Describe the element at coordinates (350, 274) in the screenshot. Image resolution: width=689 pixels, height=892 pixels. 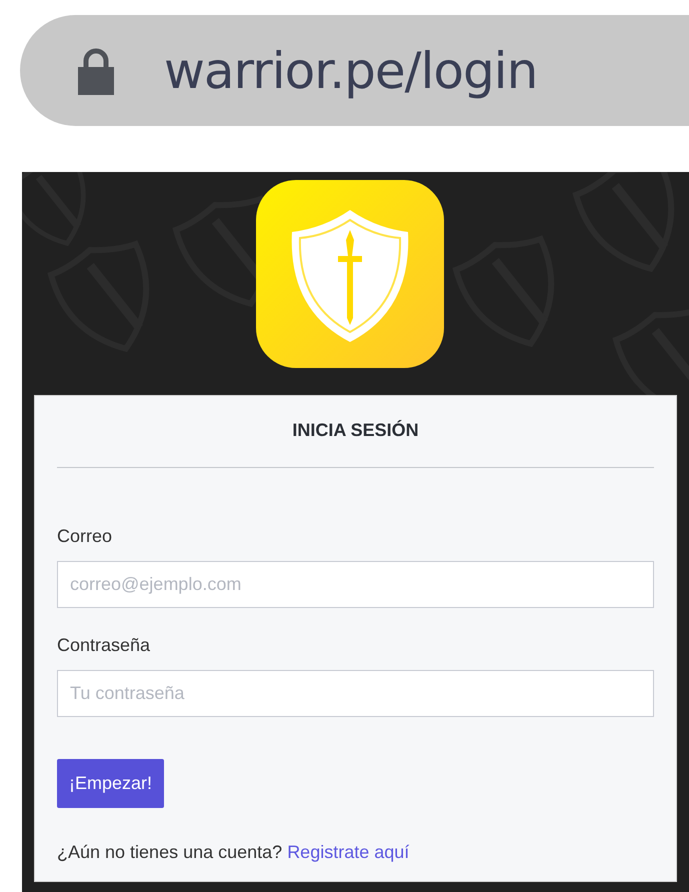
I see `shield-logo-icon` at that location.